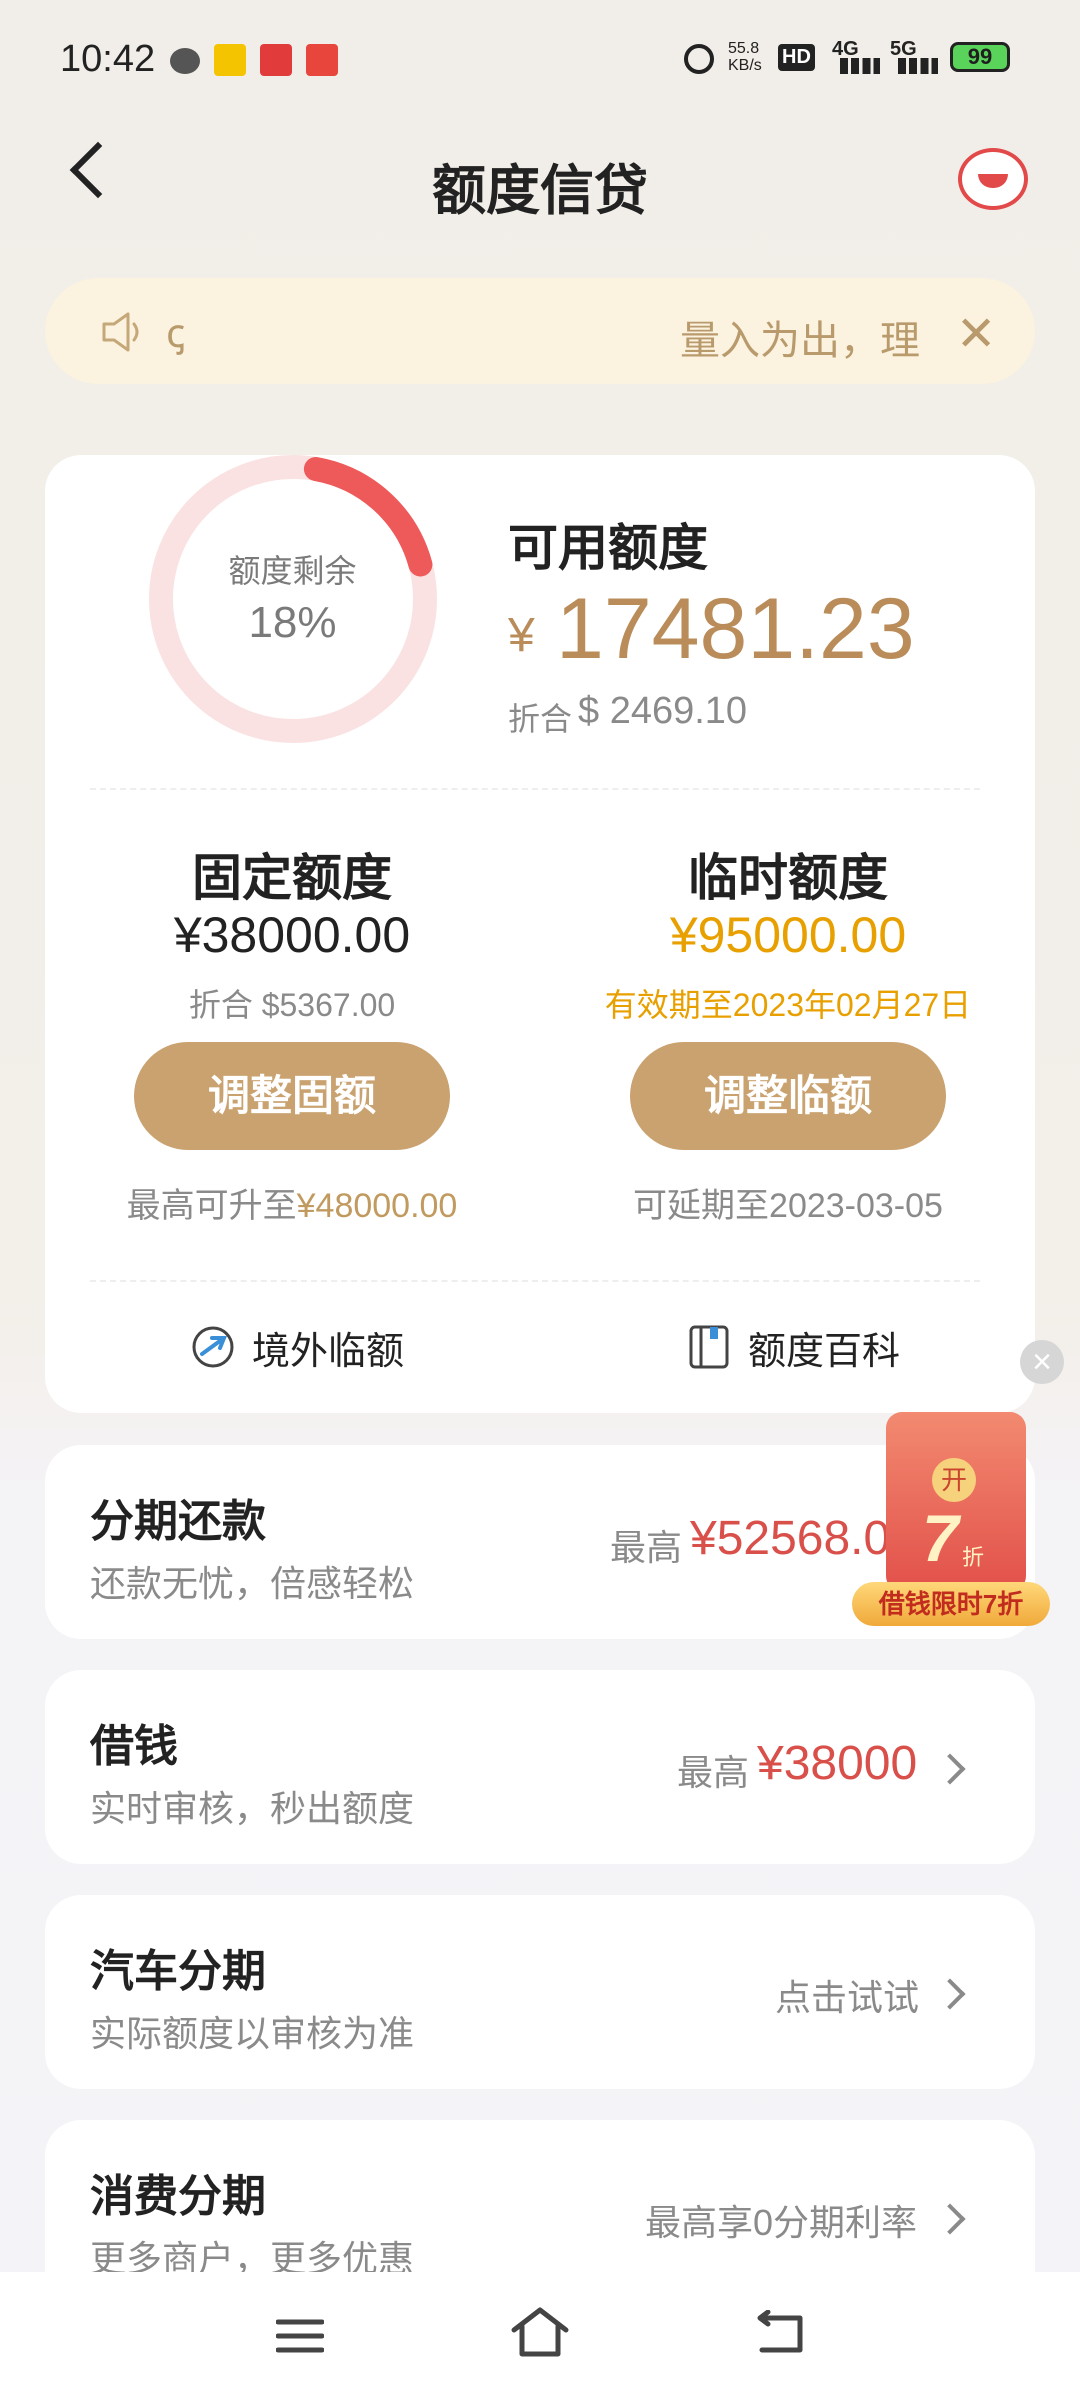 Image resolution: width=1080 pixels, height=2400 pixels. Describe the element at coordinates (745, 65) in the screenshot. I see `net-speed-unit: KB/s` at that location.